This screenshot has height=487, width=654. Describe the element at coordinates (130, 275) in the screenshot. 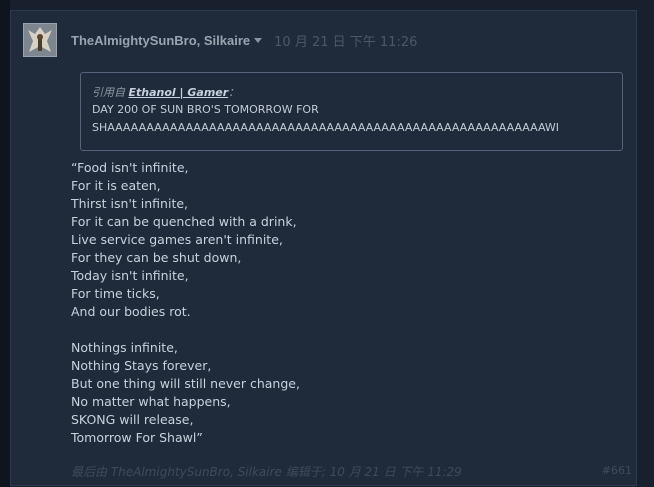

I see `body-line: Today isn't infinite,` at that location.